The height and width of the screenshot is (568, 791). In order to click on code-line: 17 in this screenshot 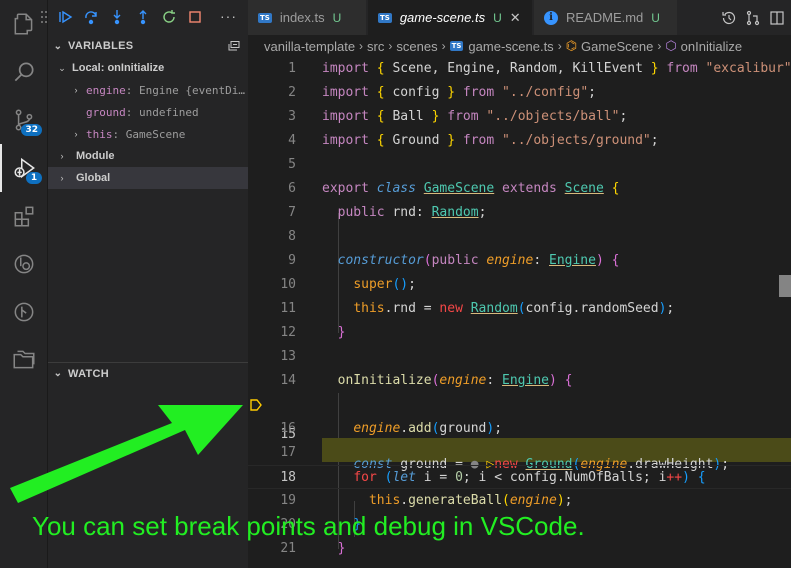, I will do `click(288, 452)`.